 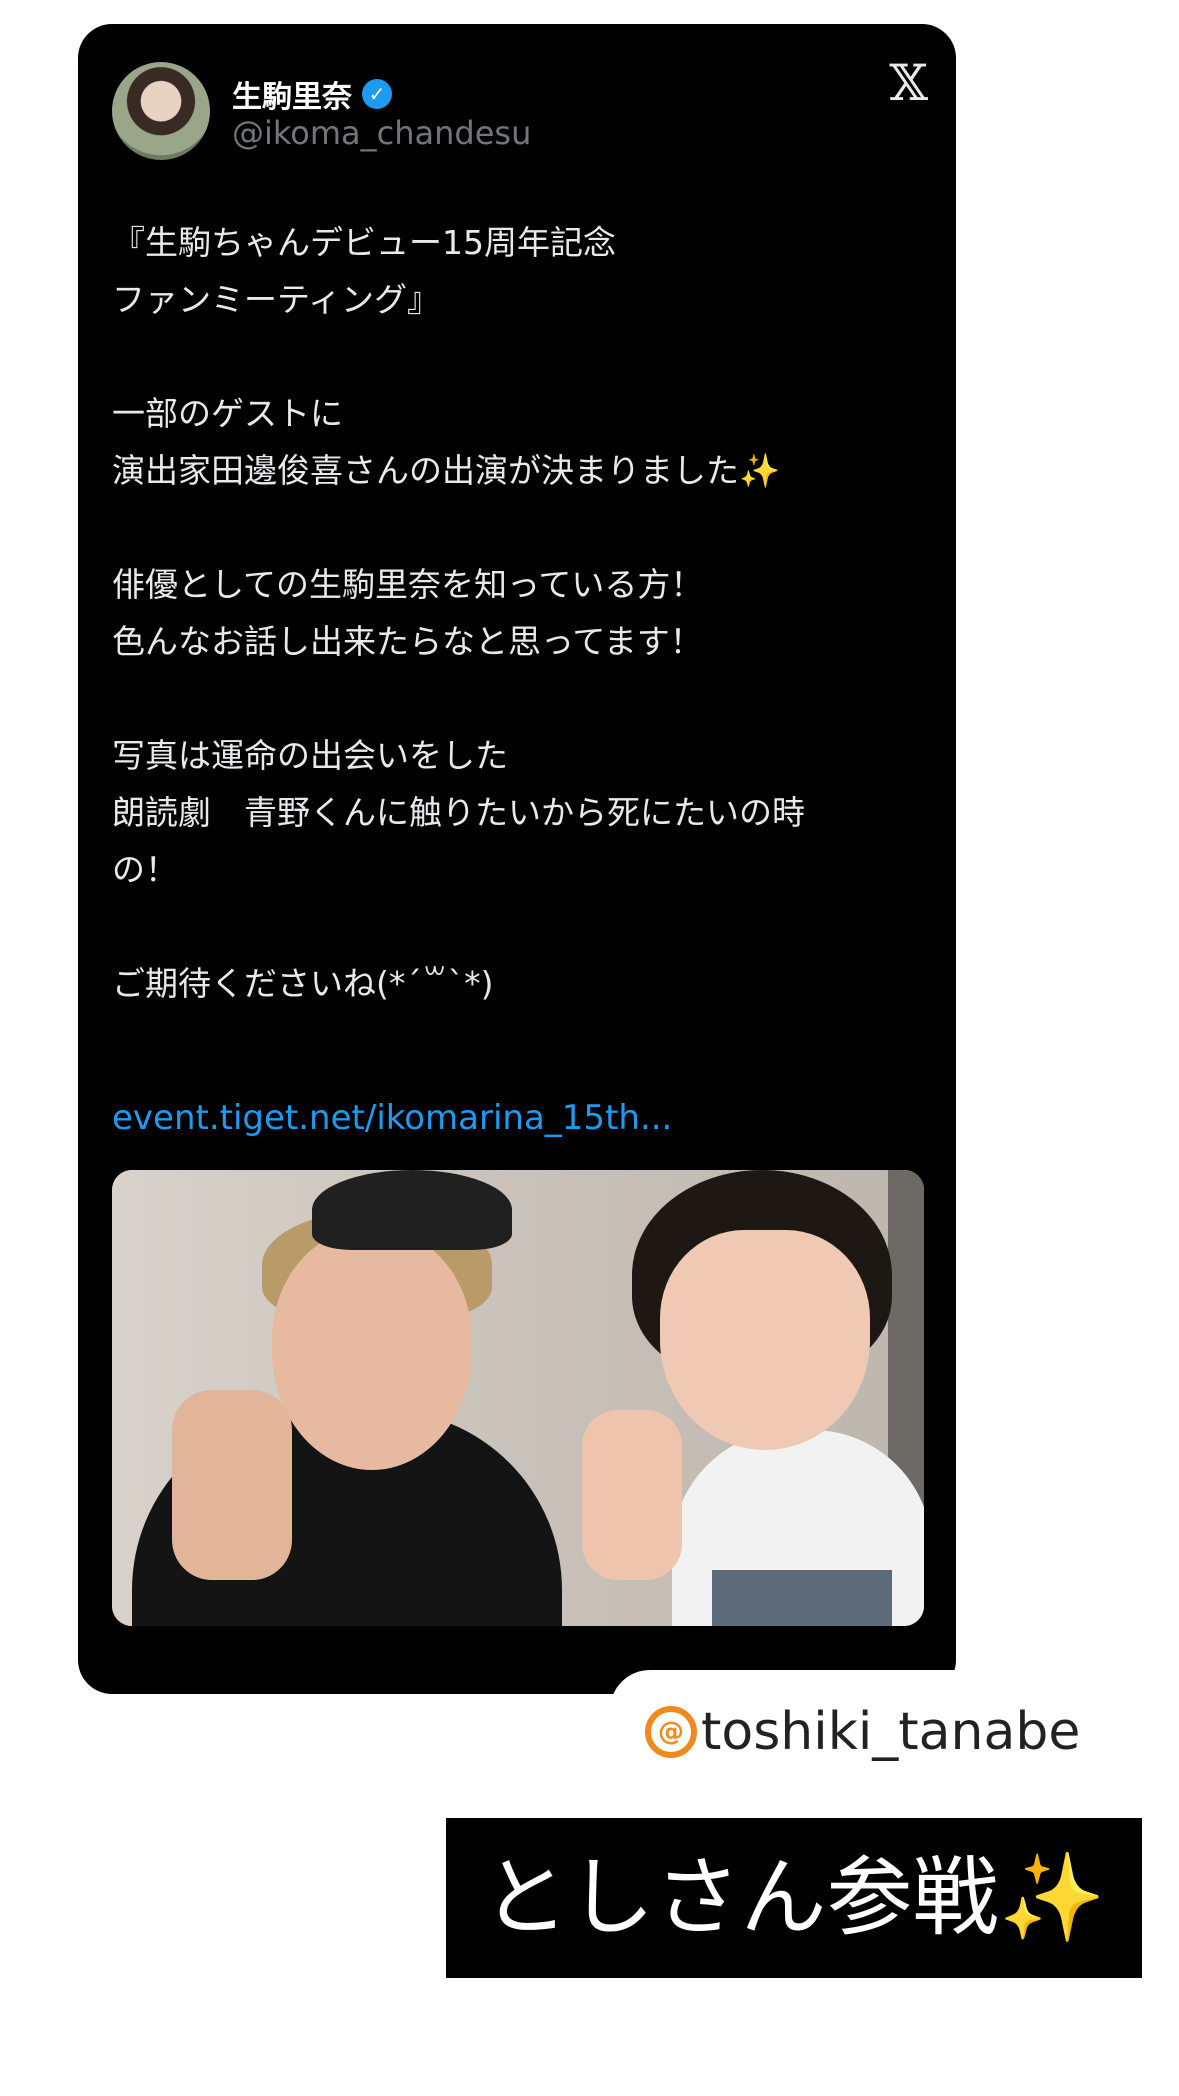 What do you see at coordinates (407, 641) in the screenshot?
I see `tweet-line: 色んなお話し出来たらなと思ってます！` at bounding box center [407, 641].